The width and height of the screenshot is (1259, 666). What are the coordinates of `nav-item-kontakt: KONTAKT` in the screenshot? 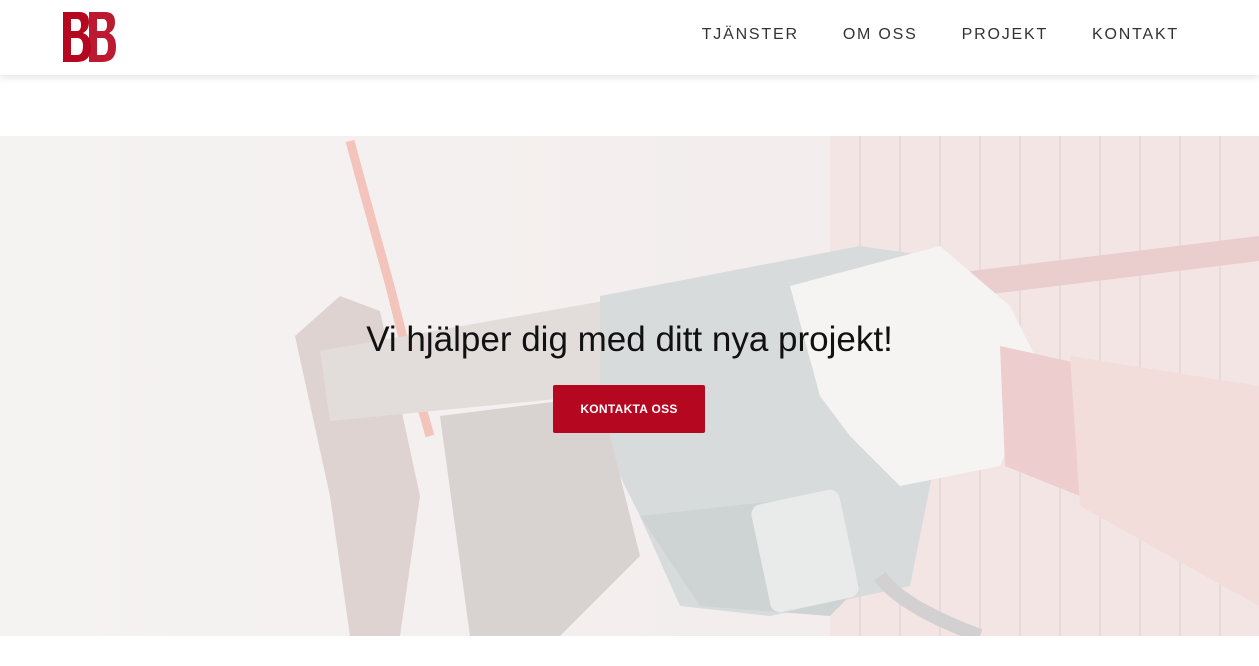 It's located at (1135, 35).